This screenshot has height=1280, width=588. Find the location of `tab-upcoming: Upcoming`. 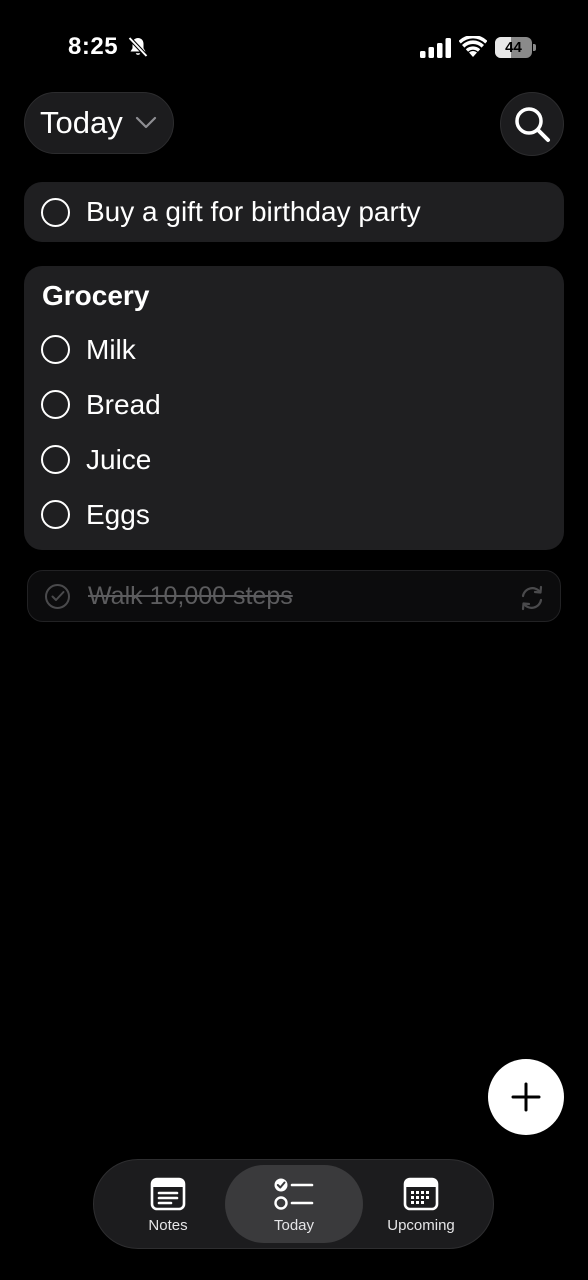

tab-upcoming: Upcoming is located at coordinates (421, 1204).